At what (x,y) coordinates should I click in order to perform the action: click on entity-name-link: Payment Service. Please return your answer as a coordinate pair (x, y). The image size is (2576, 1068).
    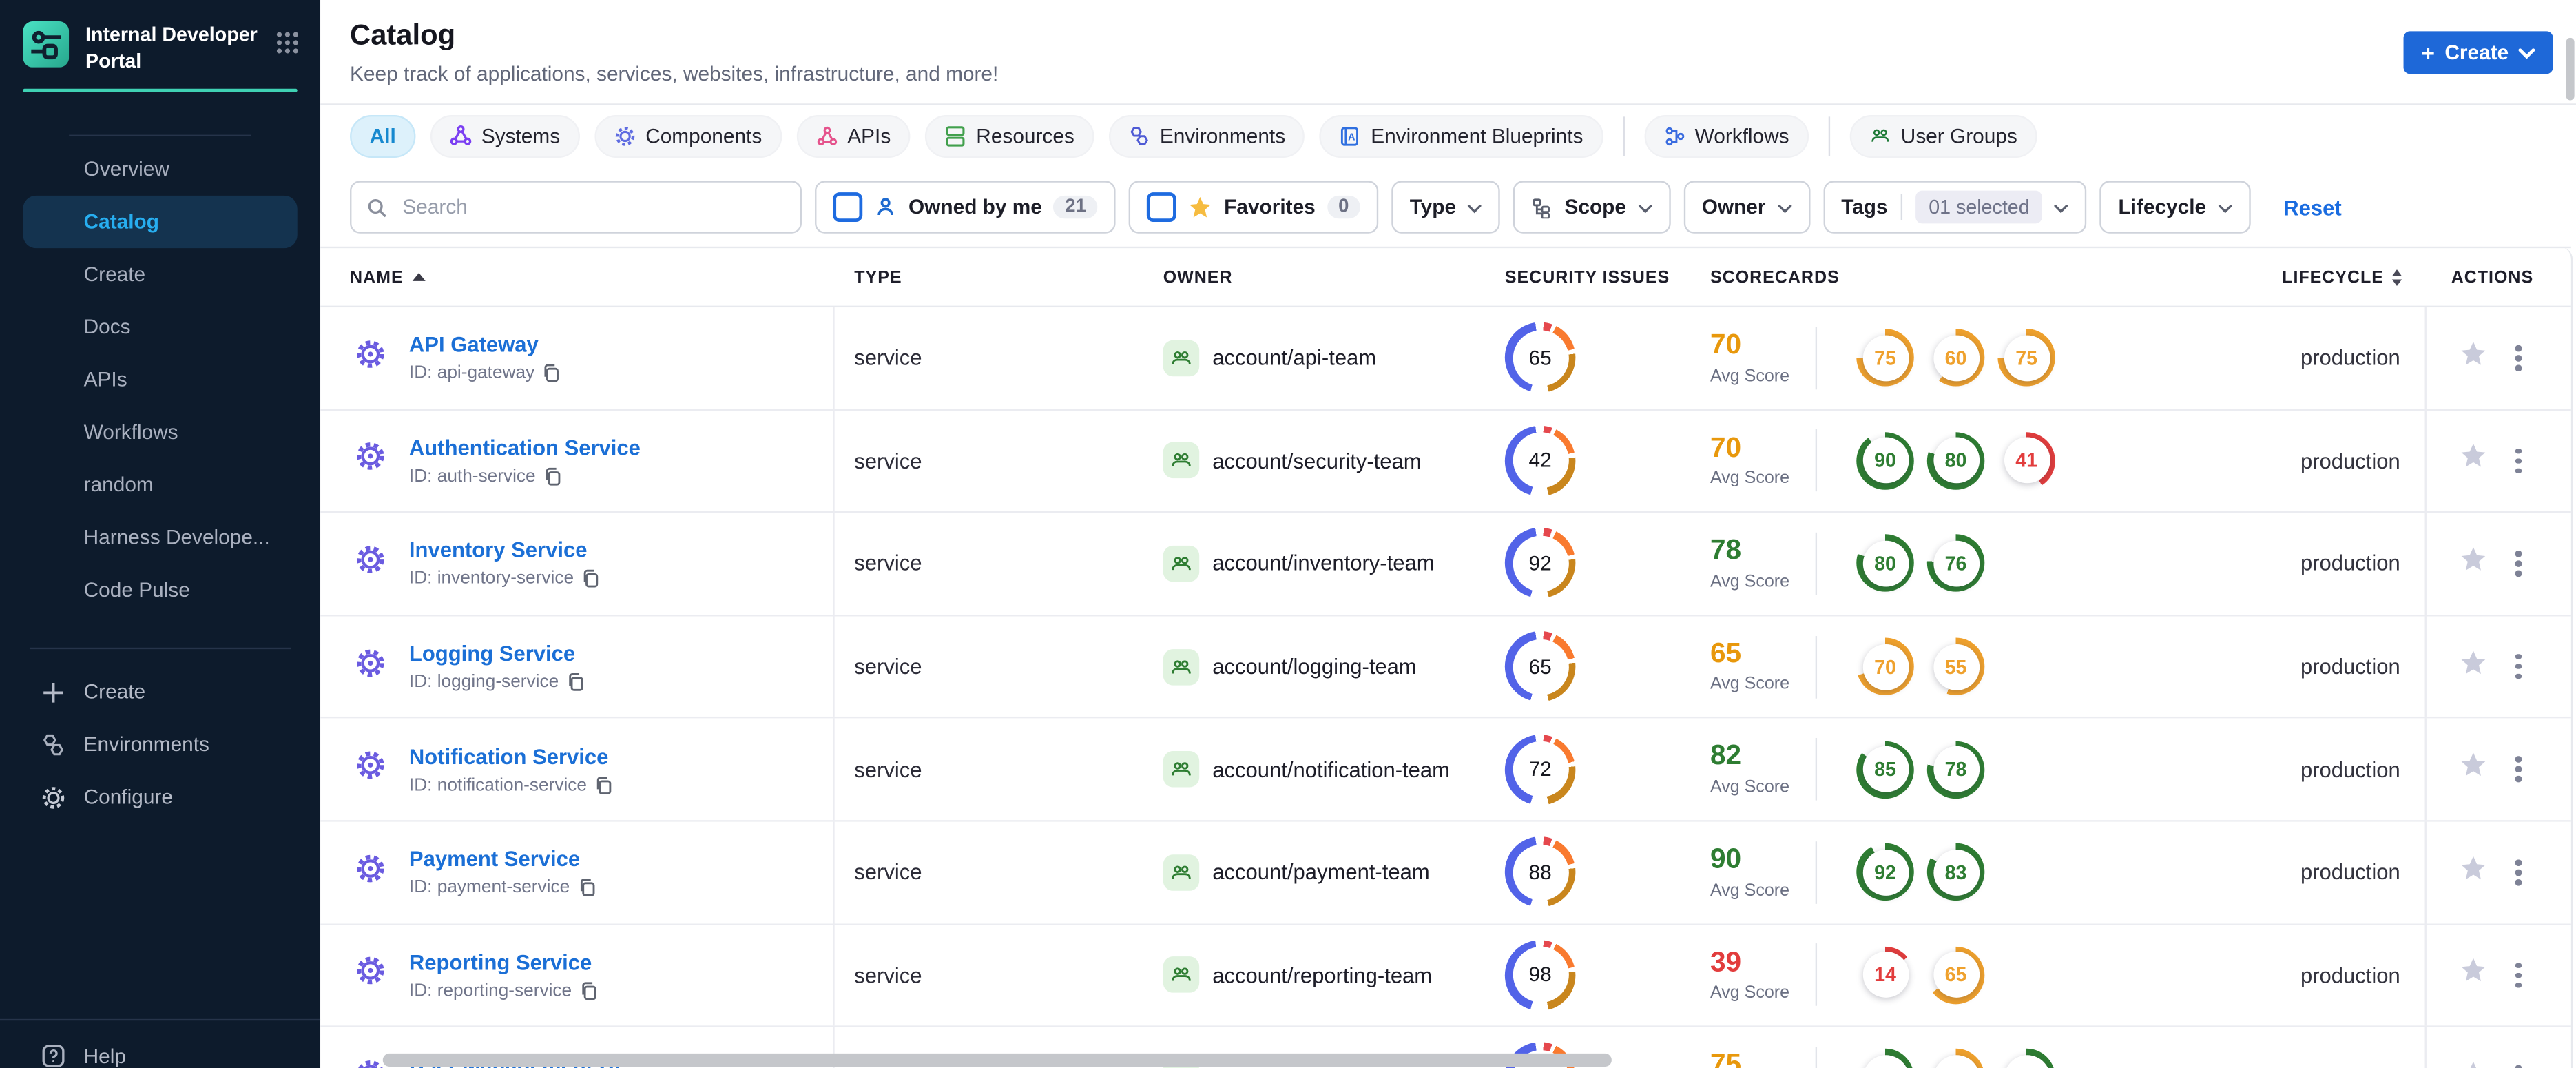
    Looking at the image, I should click on (502, 860).